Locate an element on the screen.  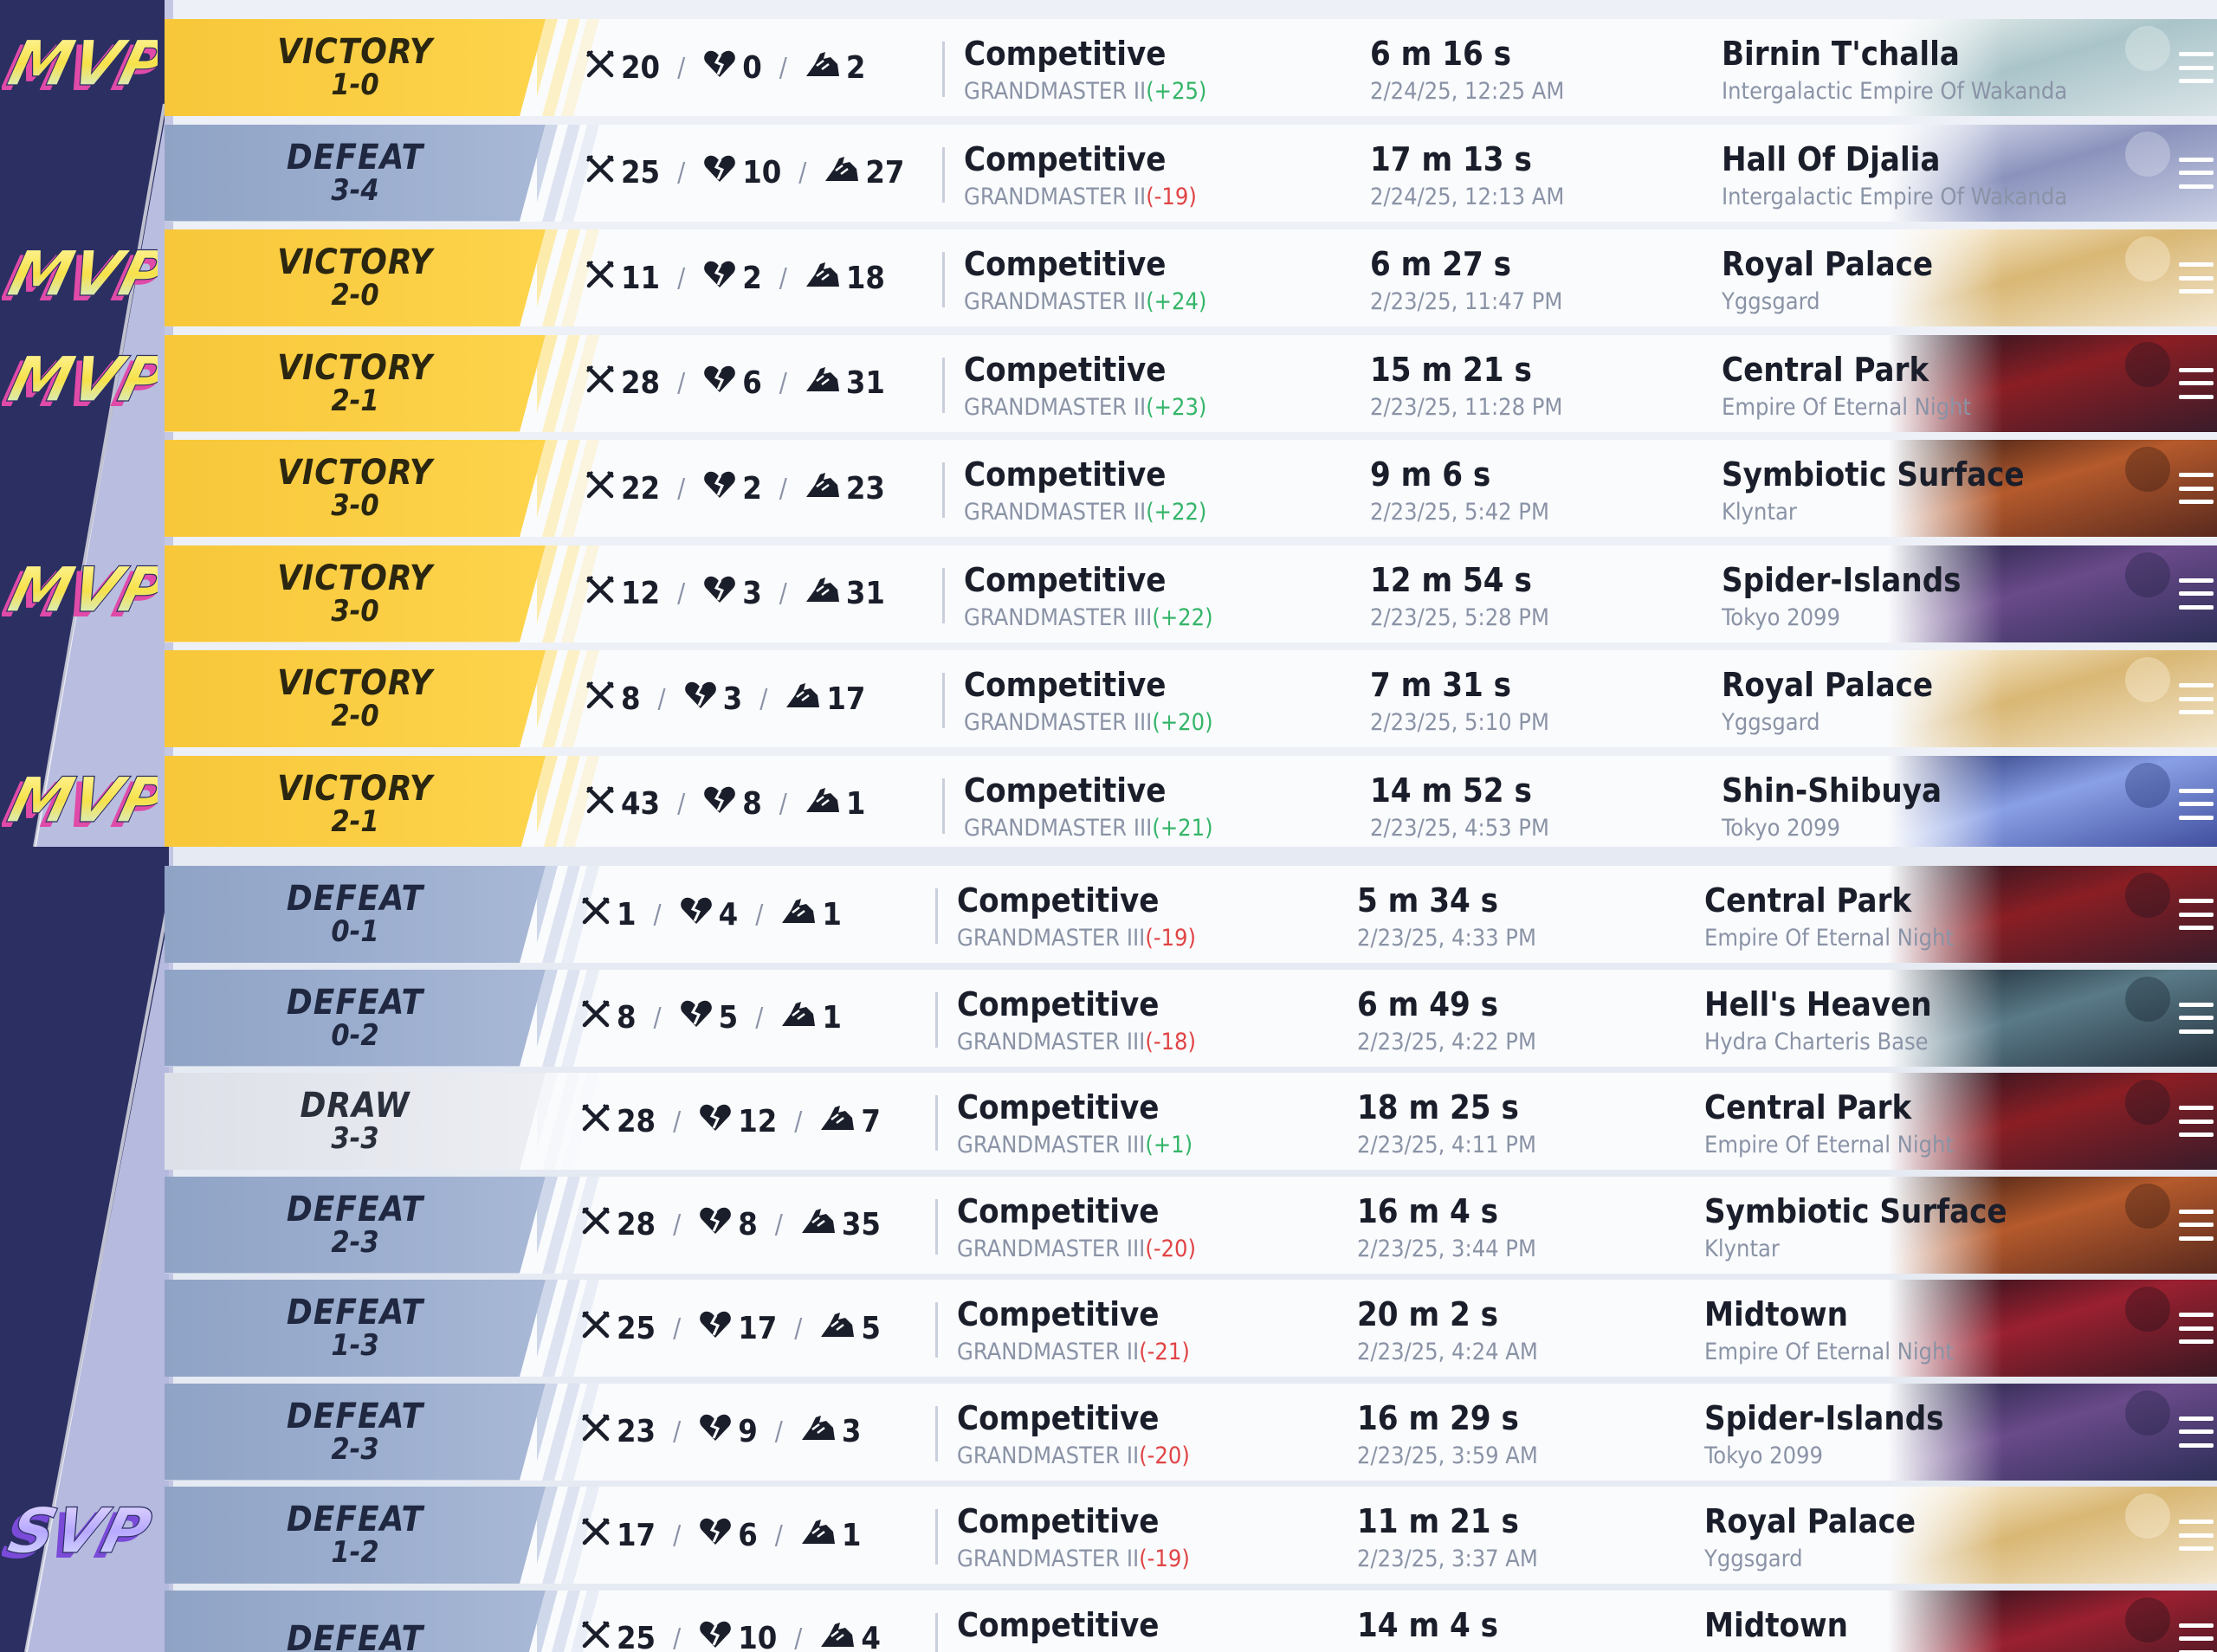
match-result-block: DEFEAT 1-3 is located at coordinates (355, 1328).